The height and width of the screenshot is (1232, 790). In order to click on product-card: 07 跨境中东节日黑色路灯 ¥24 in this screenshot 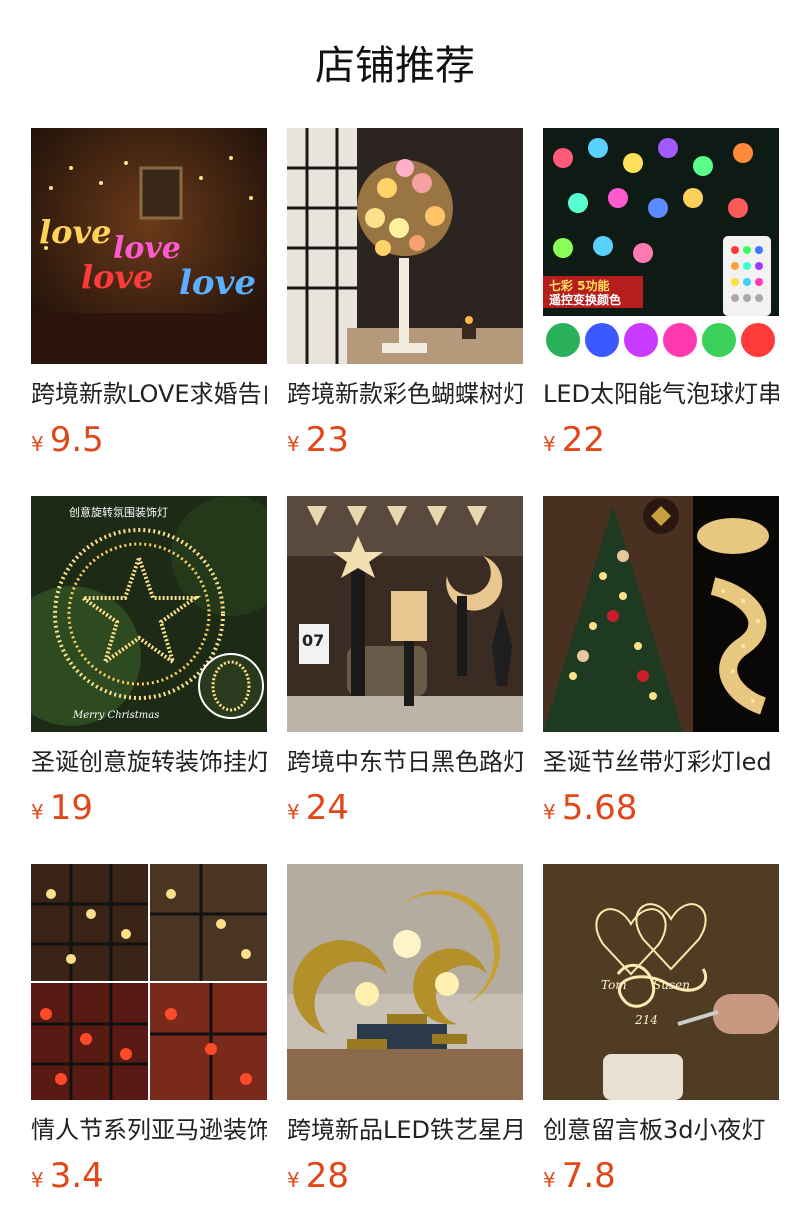, I will do `click(405, 680)`.